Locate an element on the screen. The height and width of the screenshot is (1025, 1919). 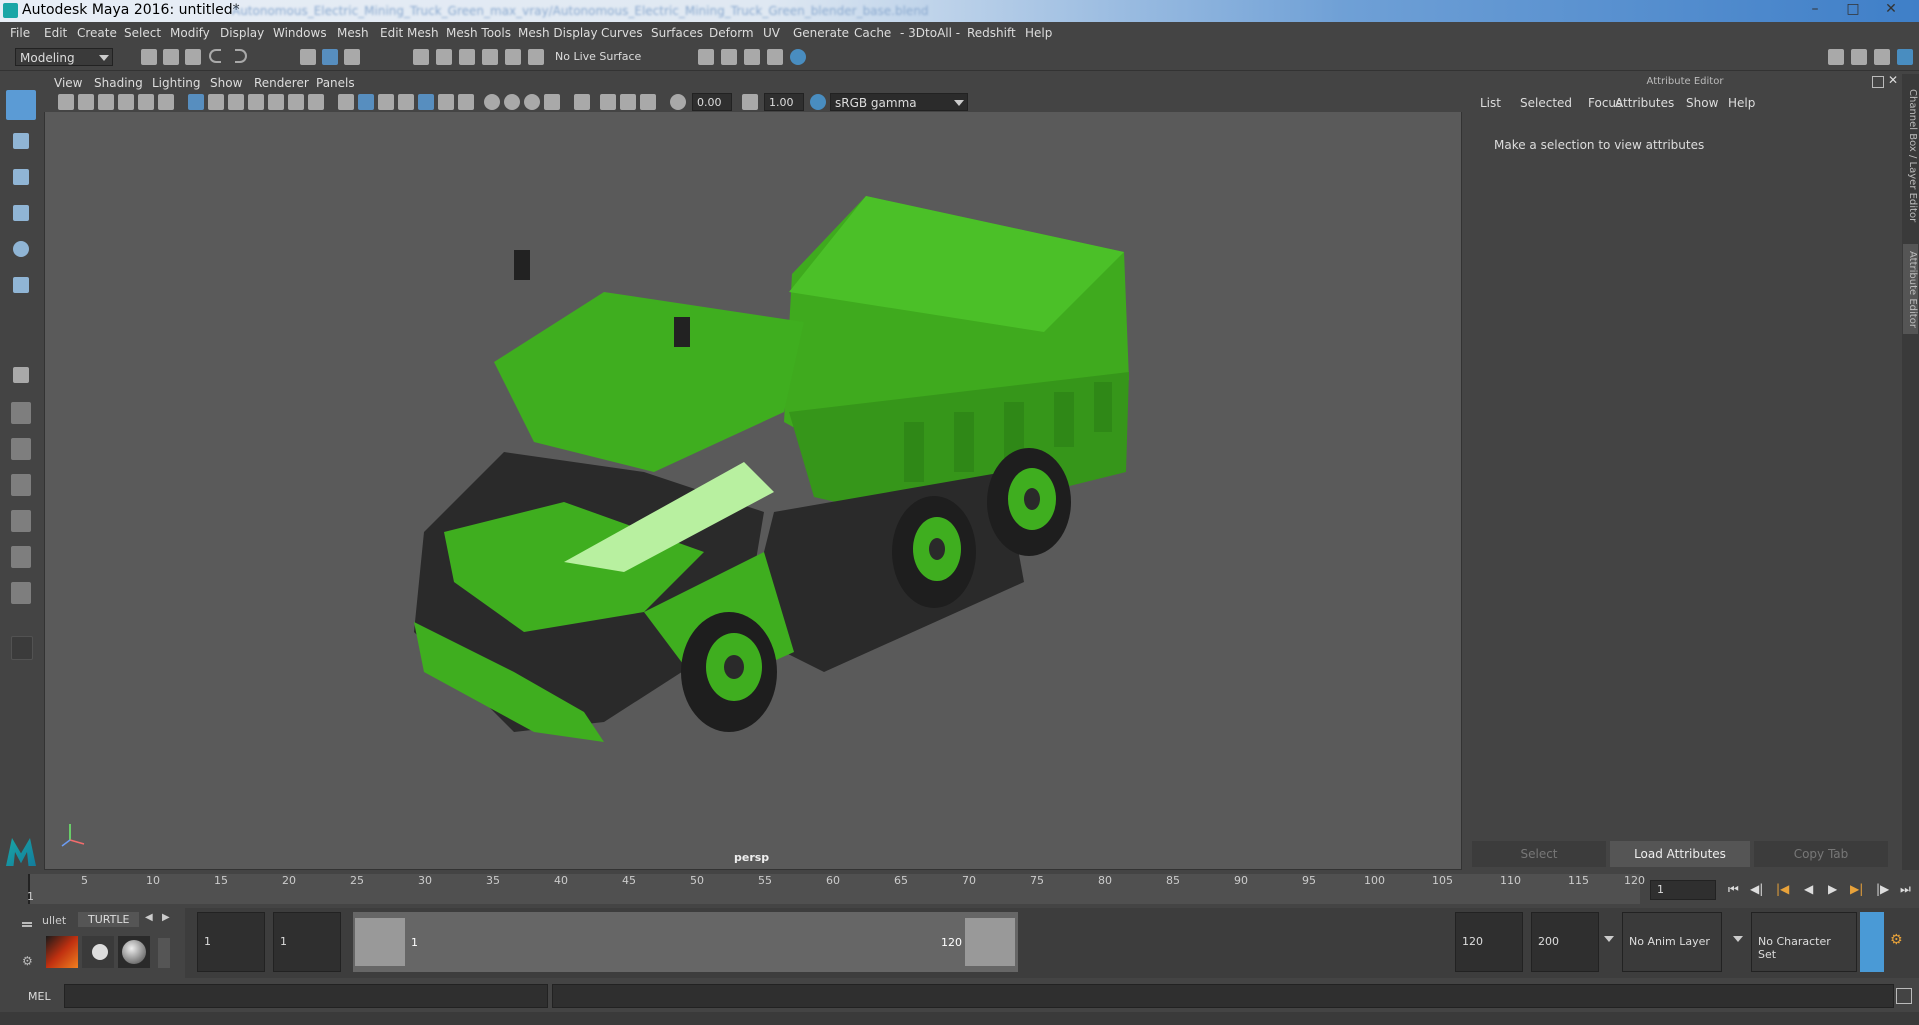
wireframe-icon is located at coordinates (346, 102).